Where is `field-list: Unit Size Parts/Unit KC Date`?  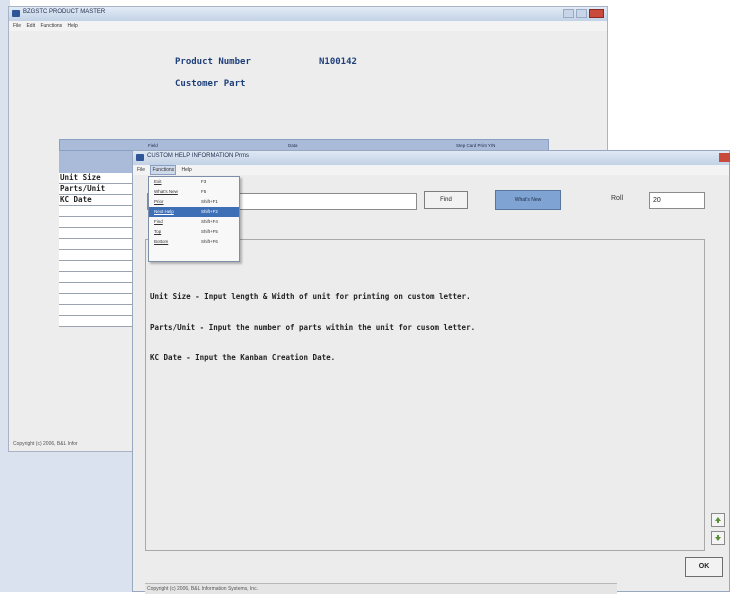
field-list: Unit Size Parts/Unit KC Date is located at coordinates (99, 250).